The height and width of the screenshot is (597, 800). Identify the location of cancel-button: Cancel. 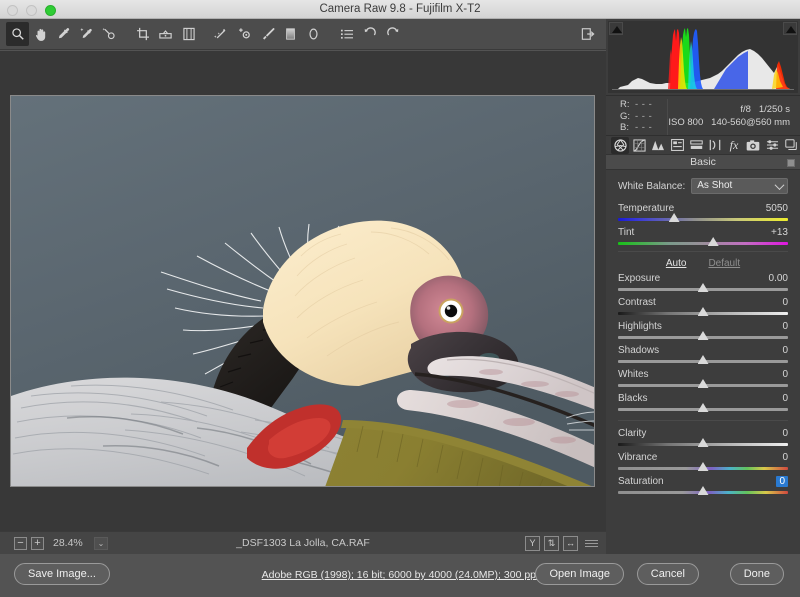
(667, 574).